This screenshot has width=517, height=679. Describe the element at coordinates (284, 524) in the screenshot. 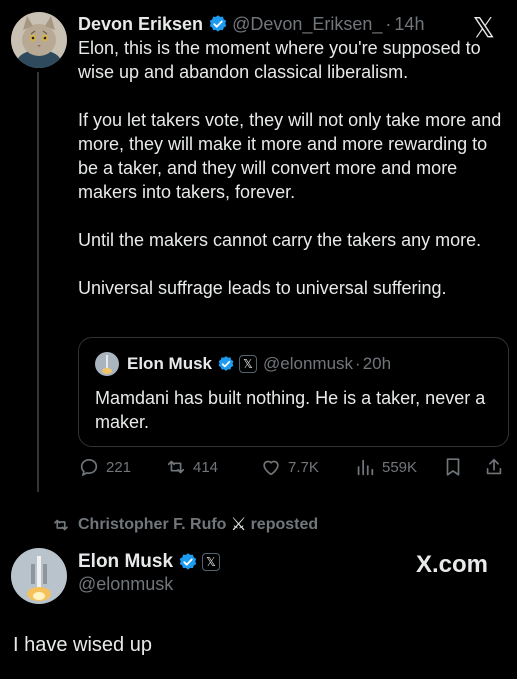

I see `reposted-label: reposted` at that location.